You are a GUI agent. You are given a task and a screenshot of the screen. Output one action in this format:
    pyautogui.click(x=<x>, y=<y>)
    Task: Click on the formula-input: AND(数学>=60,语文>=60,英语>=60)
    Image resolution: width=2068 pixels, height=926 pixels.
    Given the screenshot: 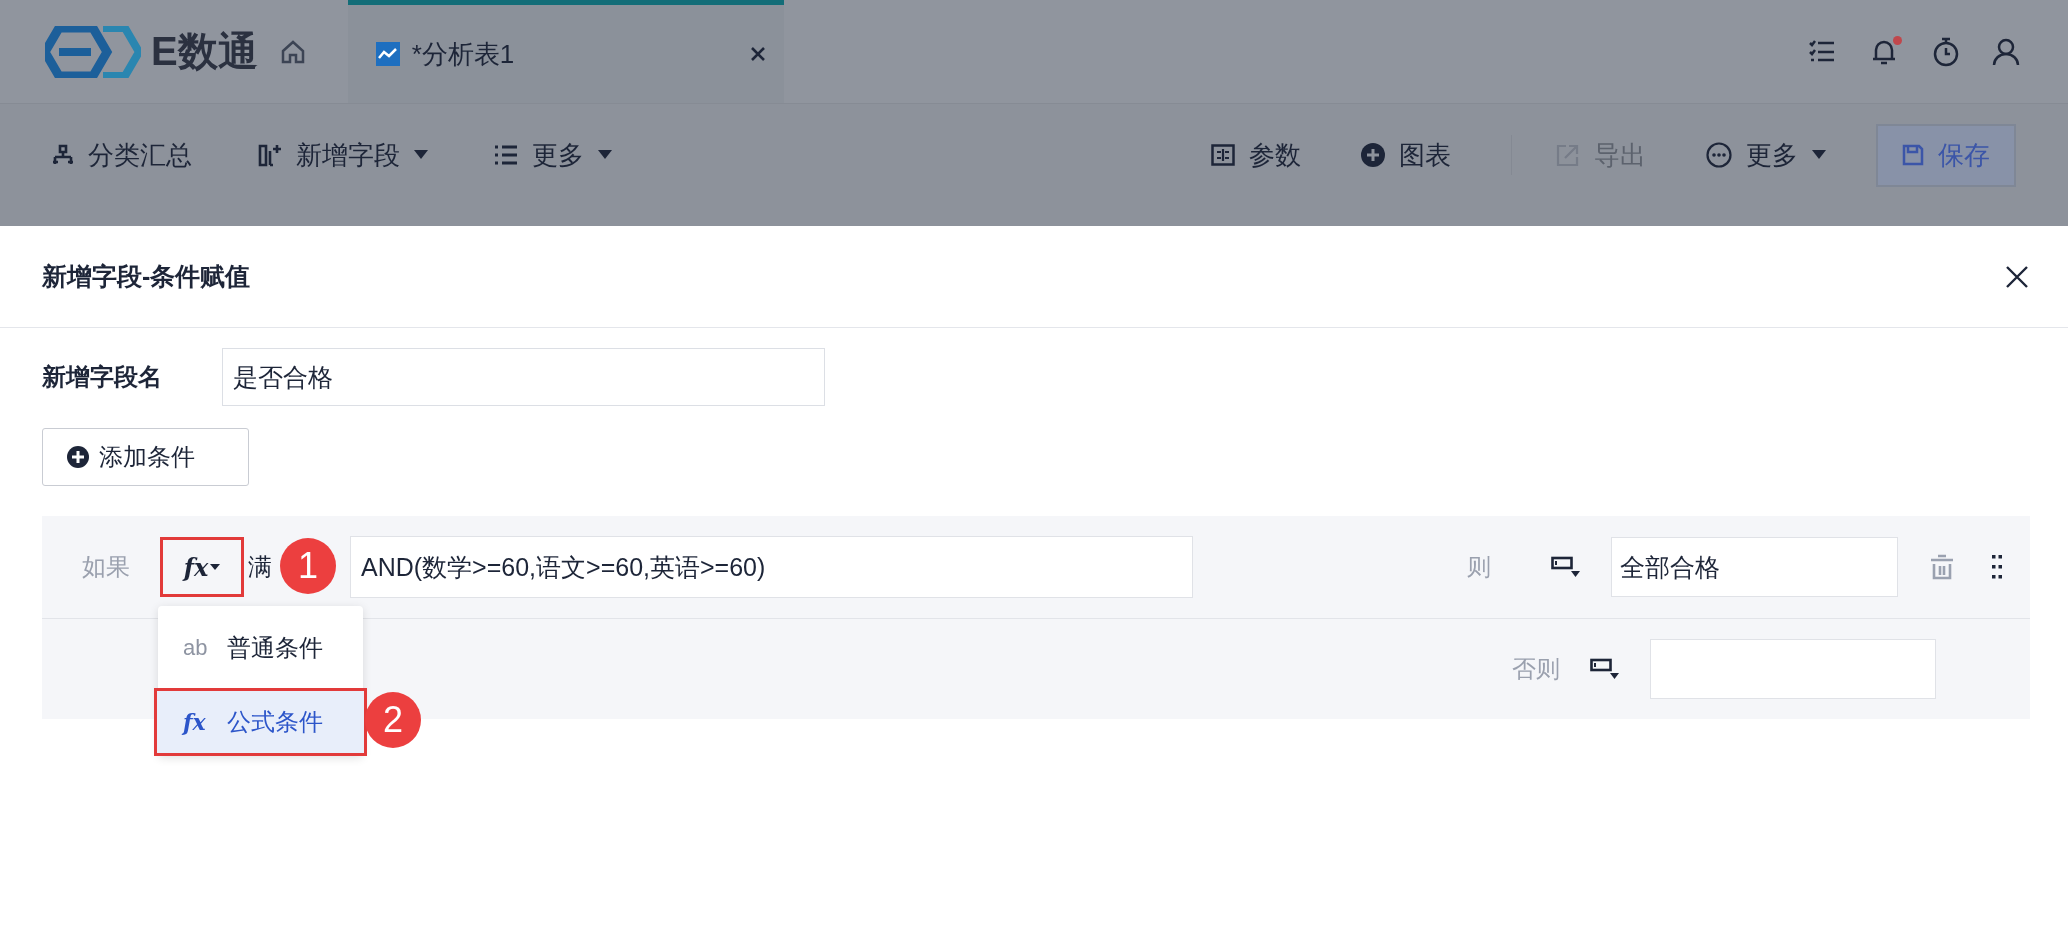 What is the action you would take?
    pyautogui.click(x=771, y=567)
    